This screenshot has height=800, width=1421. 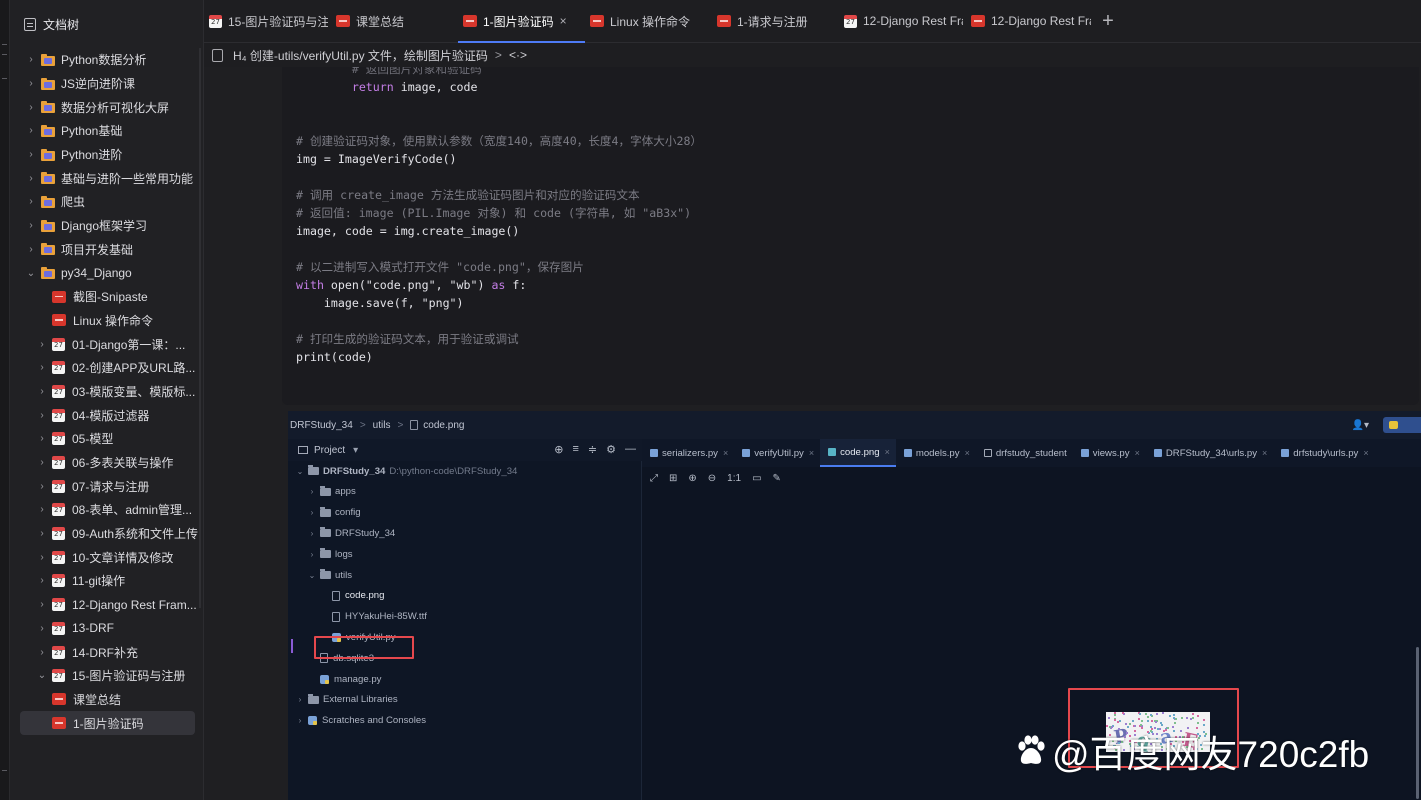 What do you see at coordinates (575, 449) in the screenshot?
I see `project-tool-icon: ≡` at bounding box center [575, 449].